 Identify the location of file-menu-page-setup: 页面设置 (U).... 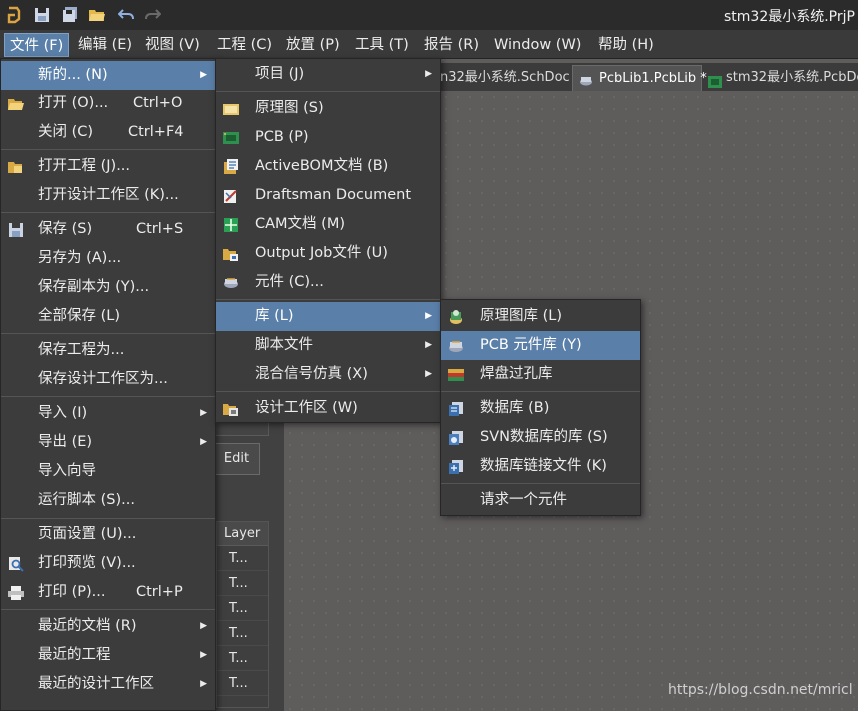
(108, 534).